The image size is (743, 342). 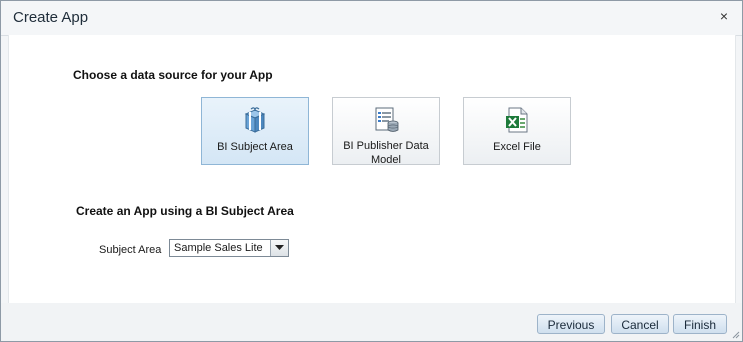 I want to click on tile-label: Excel File, so click(x=517, y=147).